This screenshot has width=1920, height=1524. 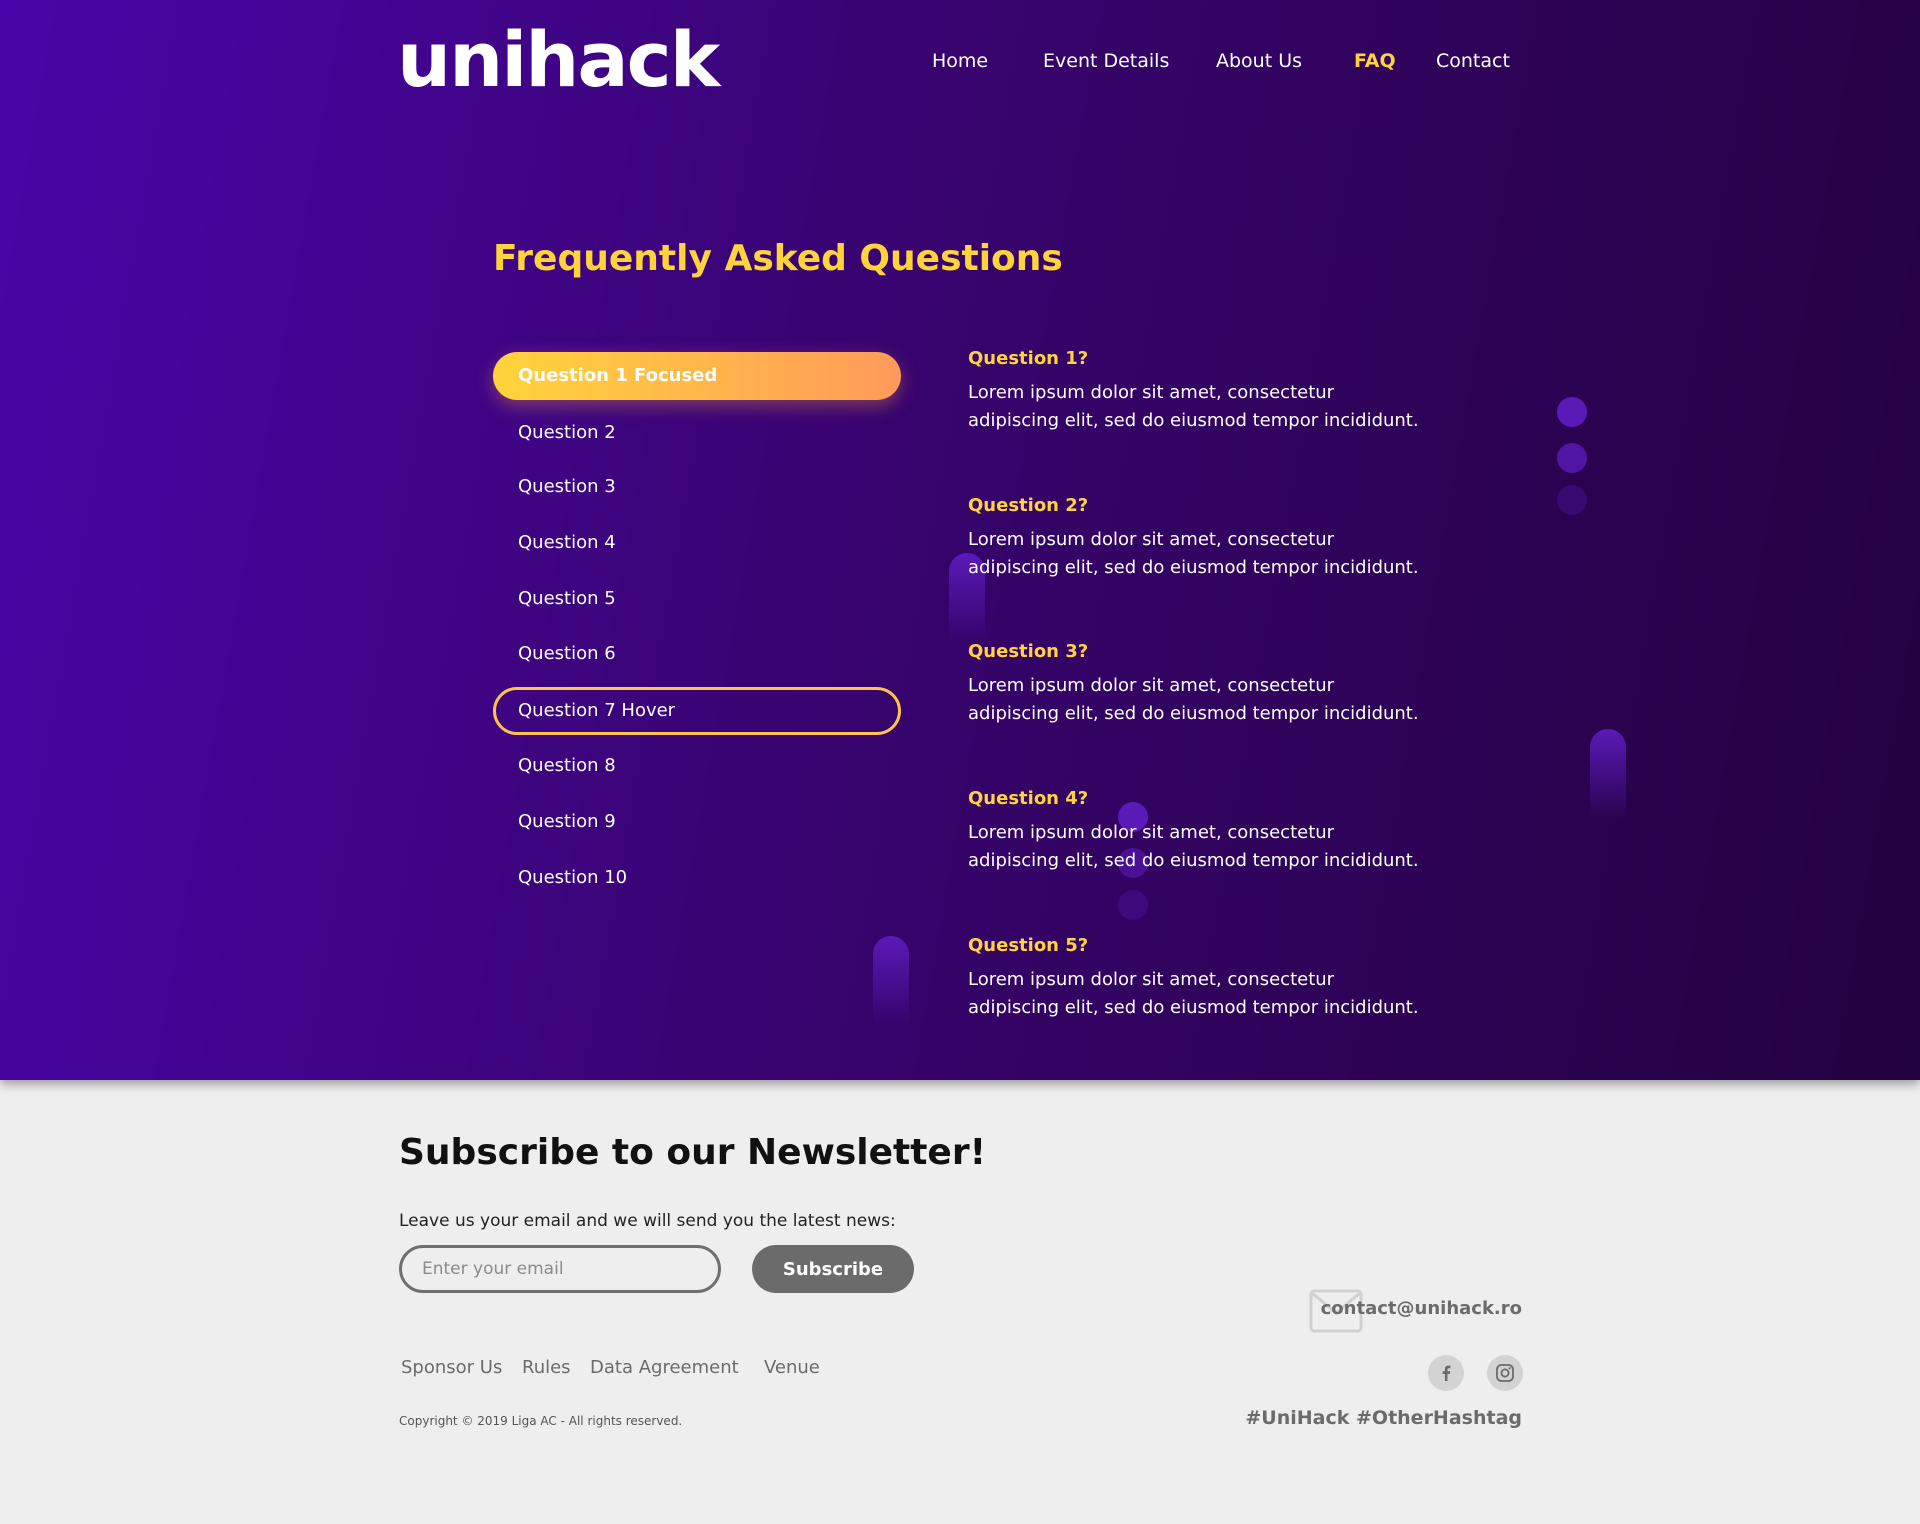 I want to click on faq-question-item: Question 10, so click(x=697, y=878).